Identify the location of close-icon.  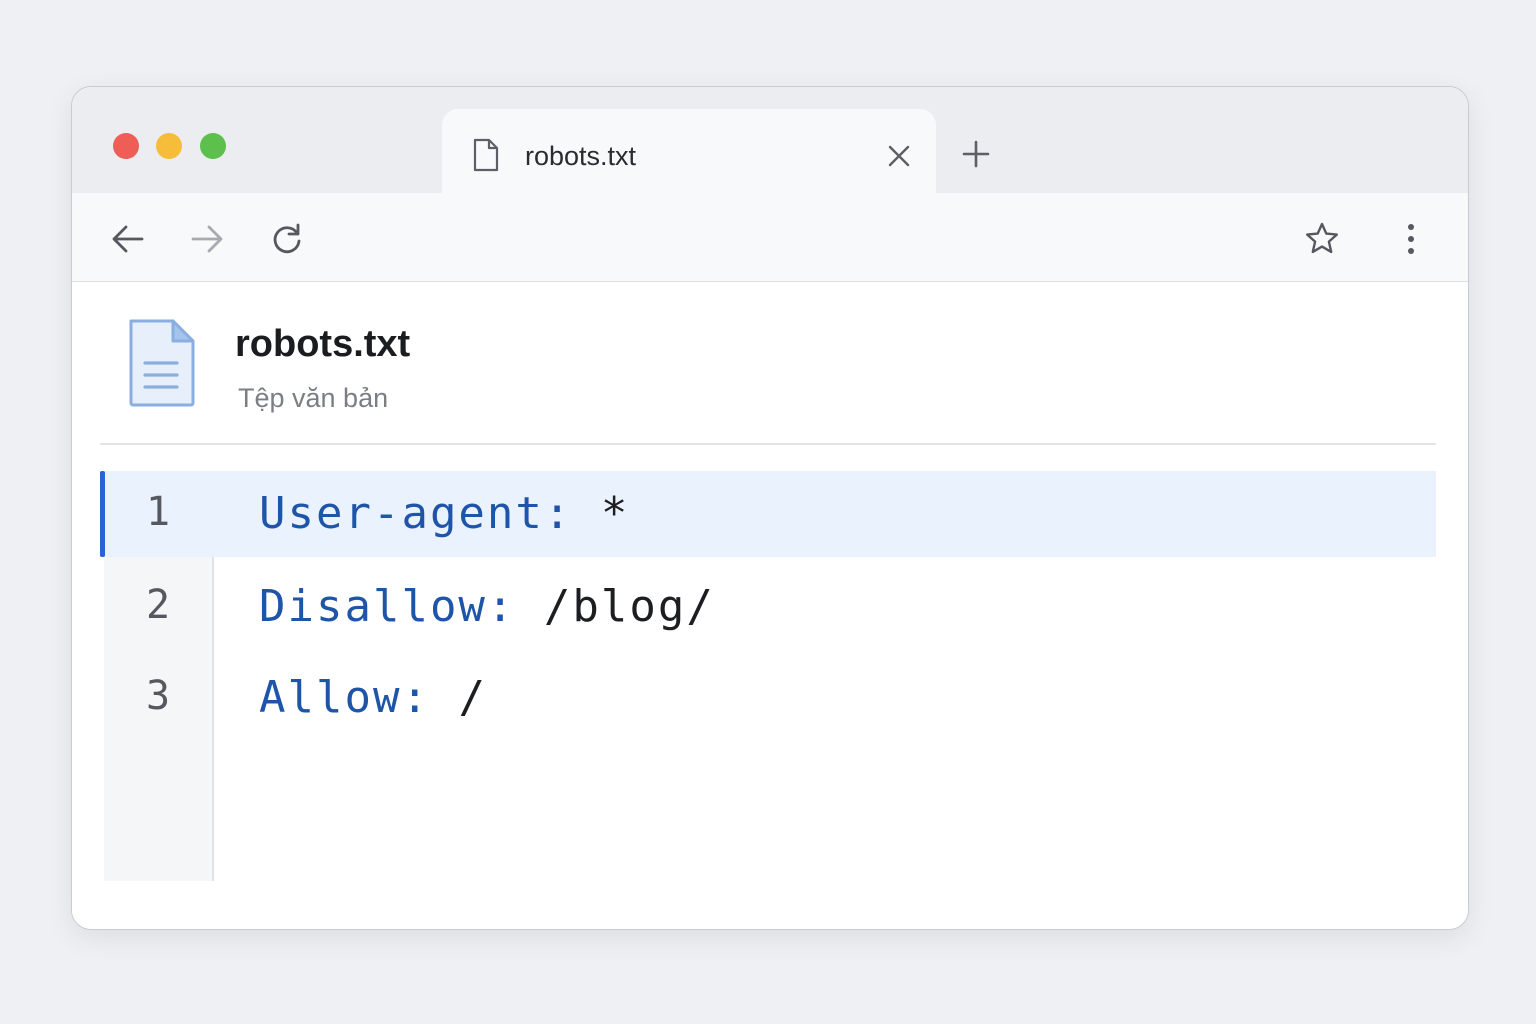
(899, 156).